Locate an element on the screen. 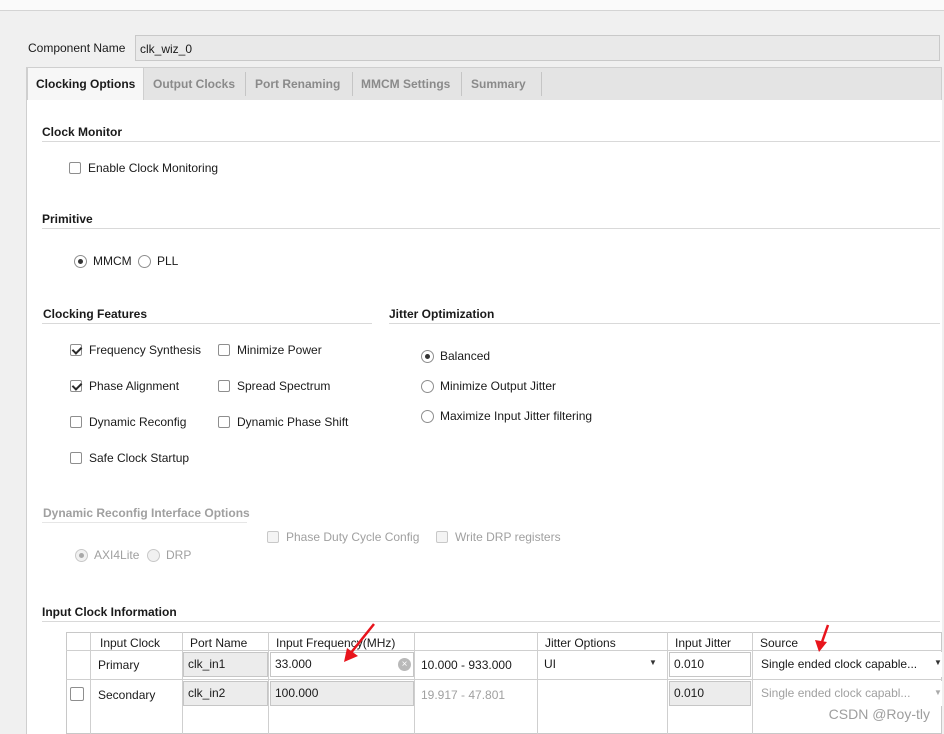  dynamic-reconfig-label: Dynamic Reconfig is located at coordinates (138, 422).